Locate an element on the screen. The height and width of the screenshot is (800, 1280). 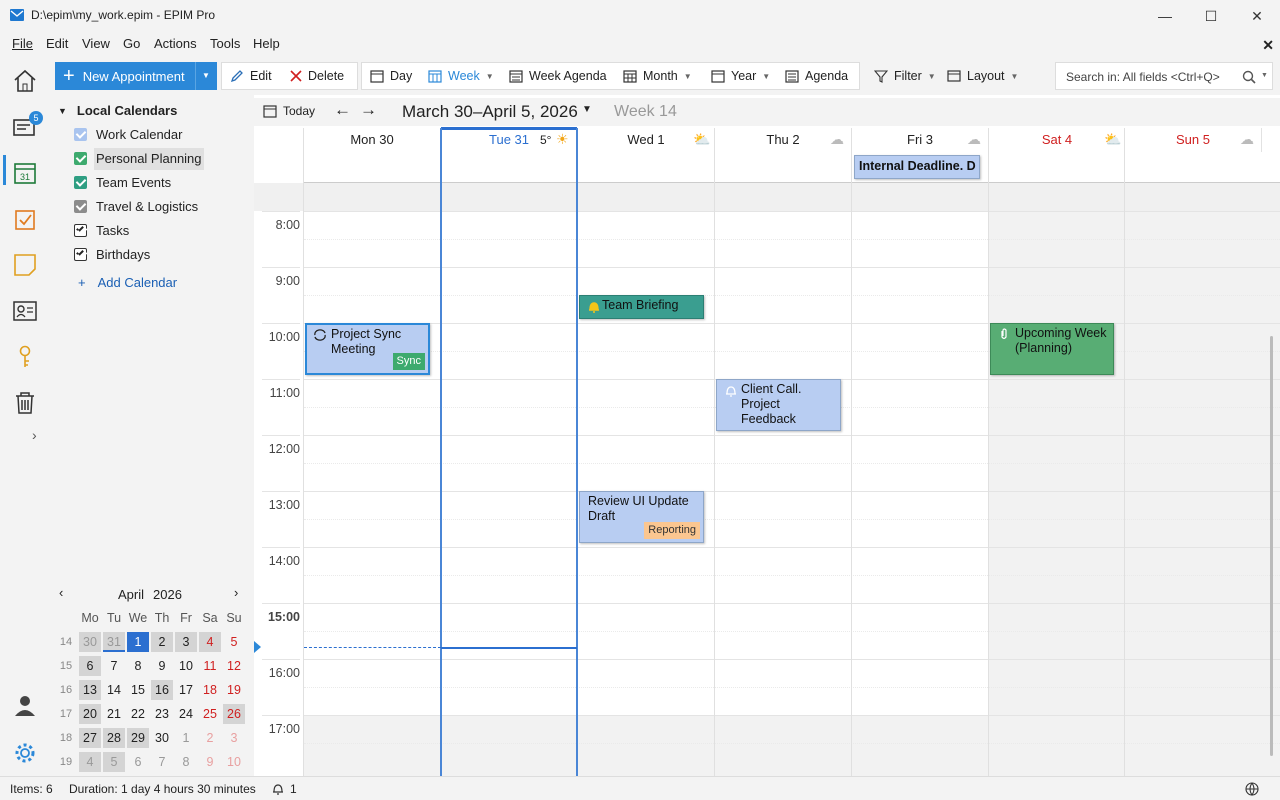
delete-button: Delete is located at coordinates (317, 76).